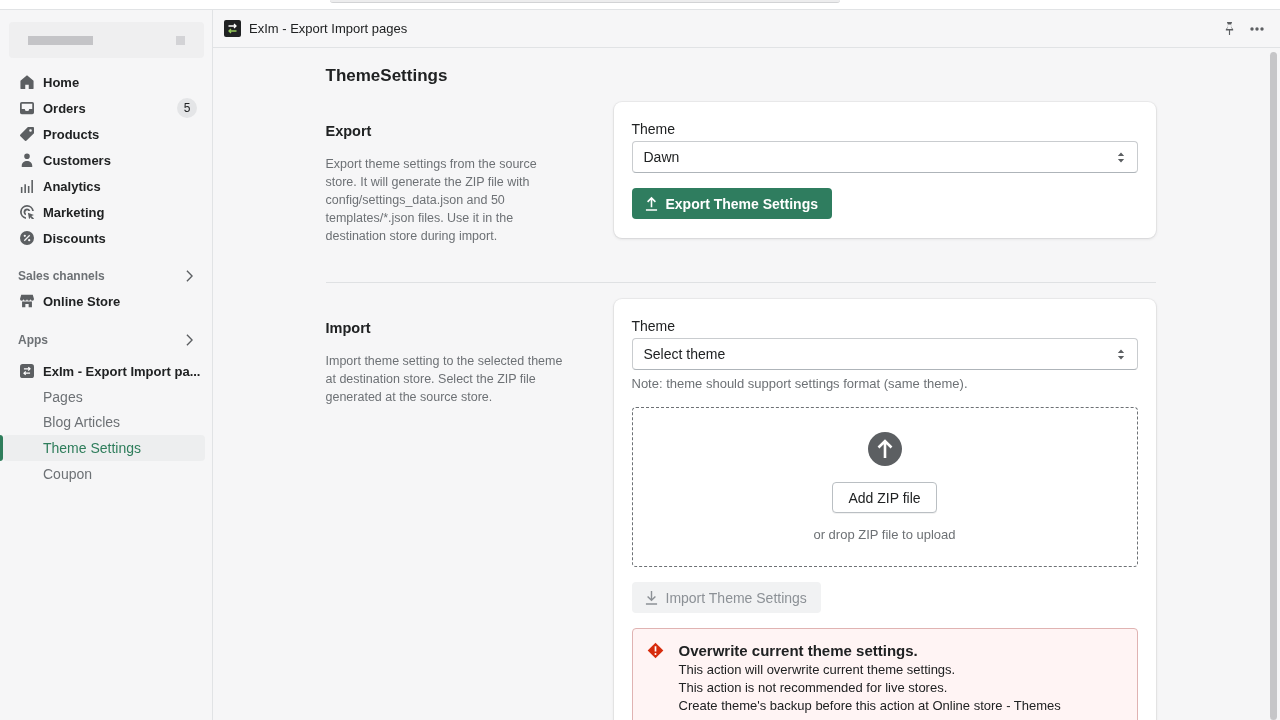  I want to click on section-heading: Import, so click(348, 328).